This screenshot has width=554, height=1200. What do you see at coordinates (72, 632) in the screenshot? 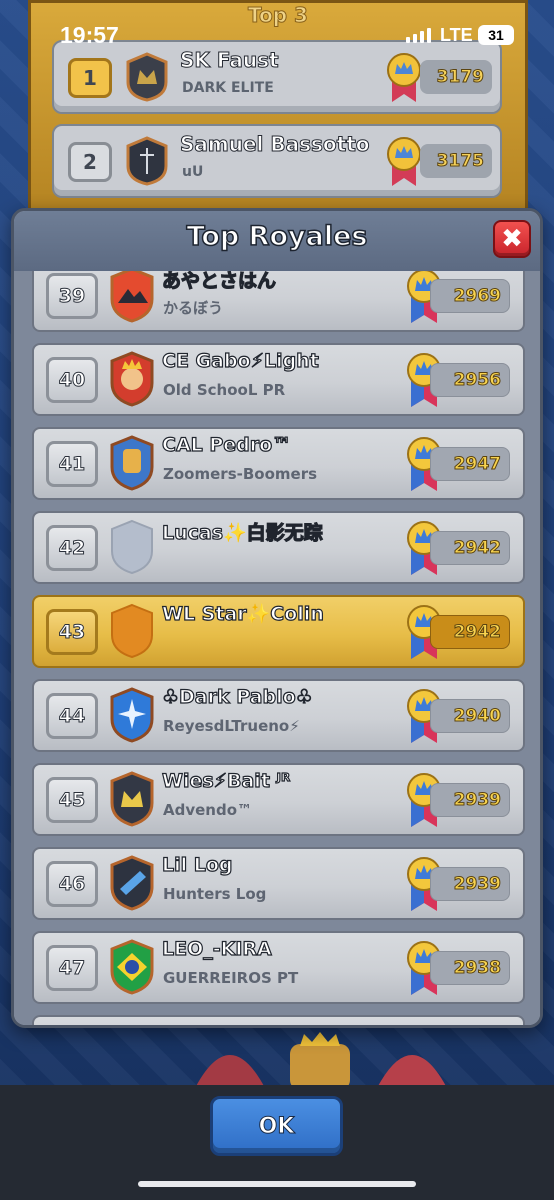
I see `rank-number: 43` at bounding box center [72, 632].